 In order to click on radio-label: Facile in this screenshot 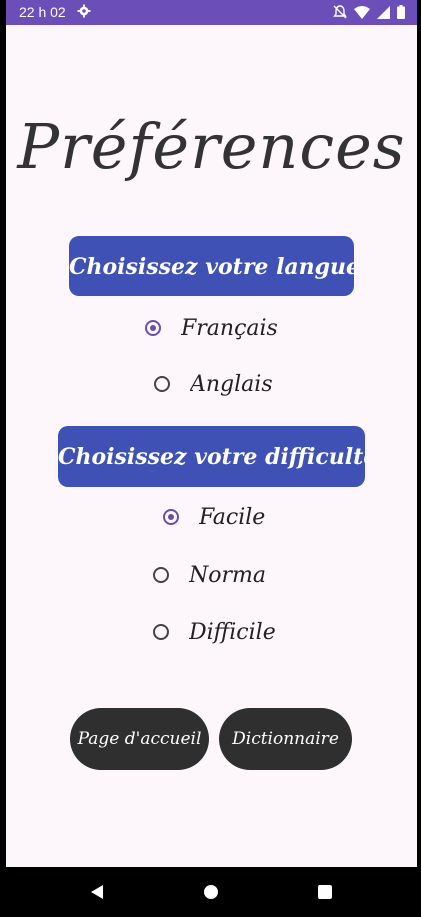, I will do `click(232, 517)`.